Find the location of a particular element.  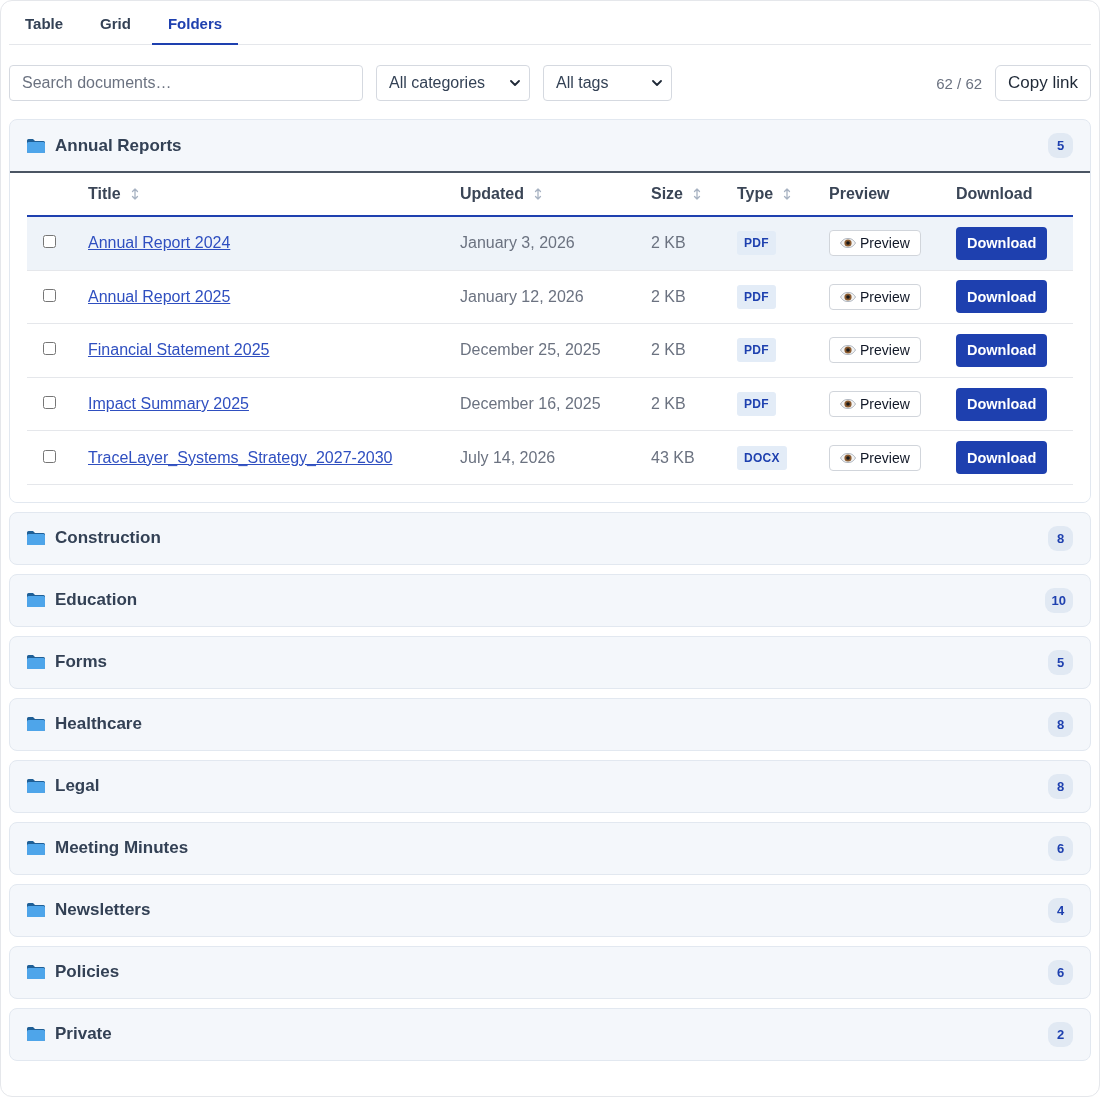

column-header: Updated is located at coordinates (492, 194).